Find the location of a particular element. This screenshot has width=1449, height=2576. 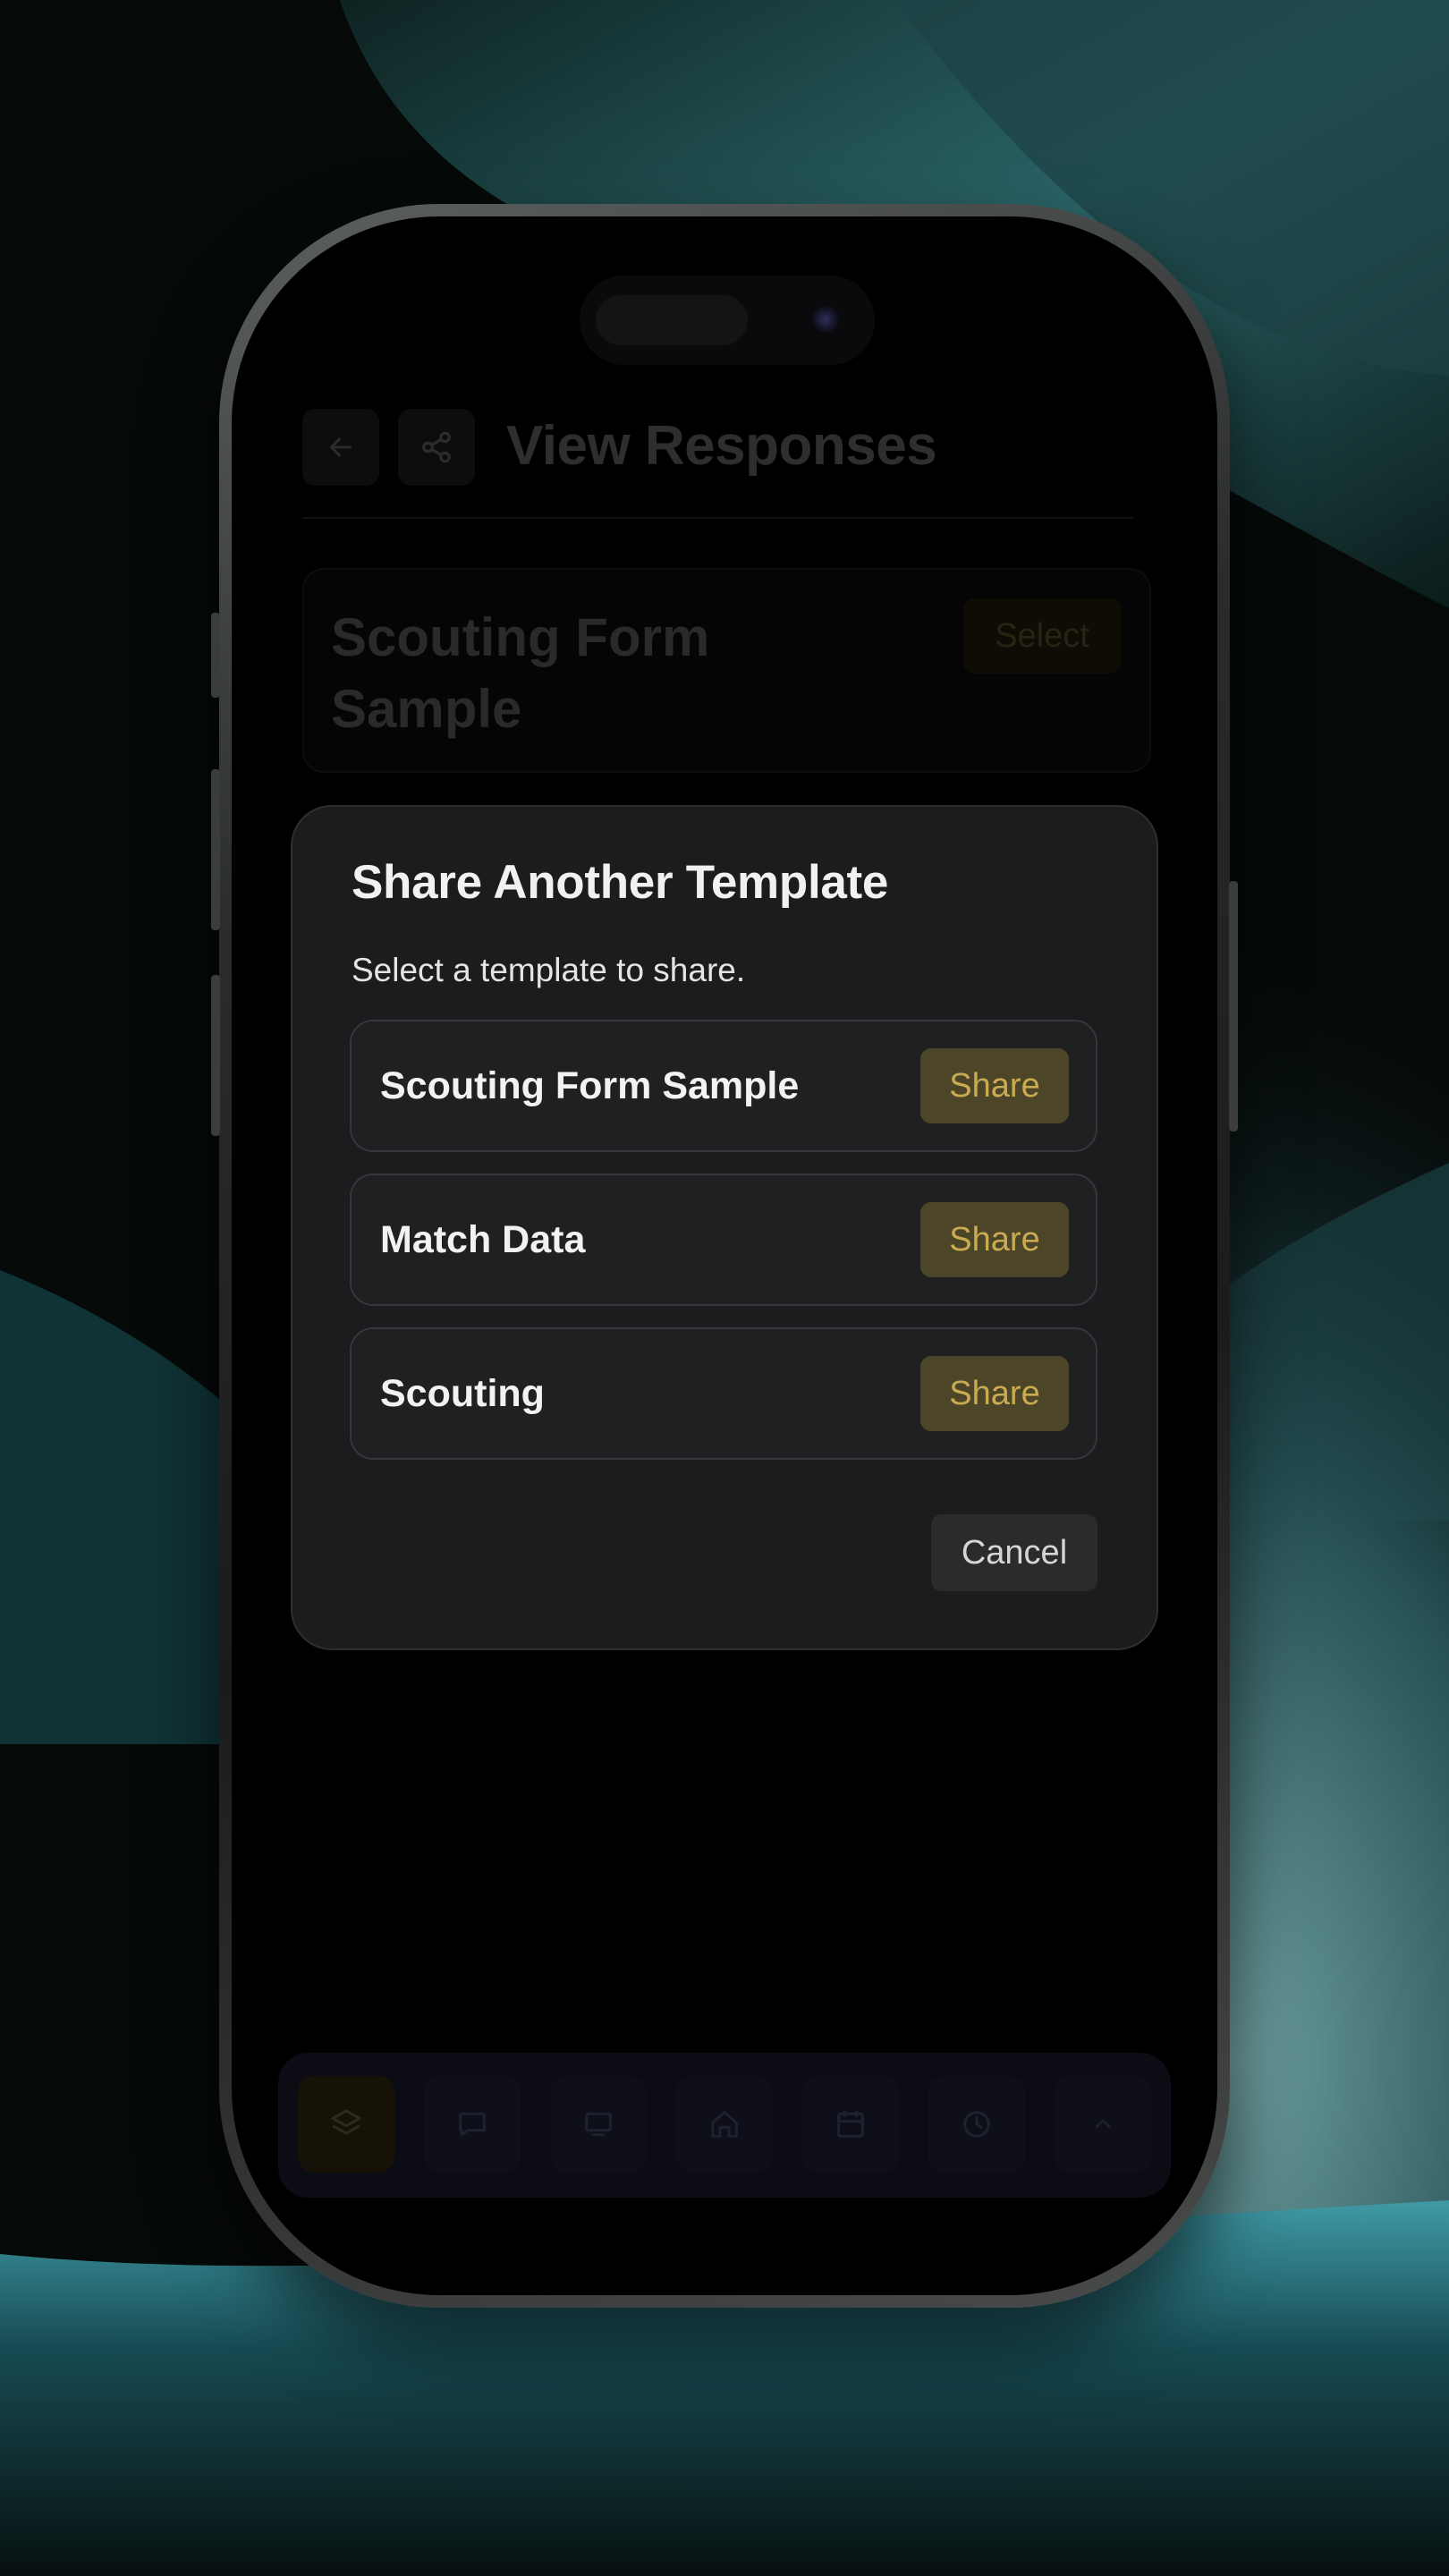

share-button is located at coordinates (436, 447).